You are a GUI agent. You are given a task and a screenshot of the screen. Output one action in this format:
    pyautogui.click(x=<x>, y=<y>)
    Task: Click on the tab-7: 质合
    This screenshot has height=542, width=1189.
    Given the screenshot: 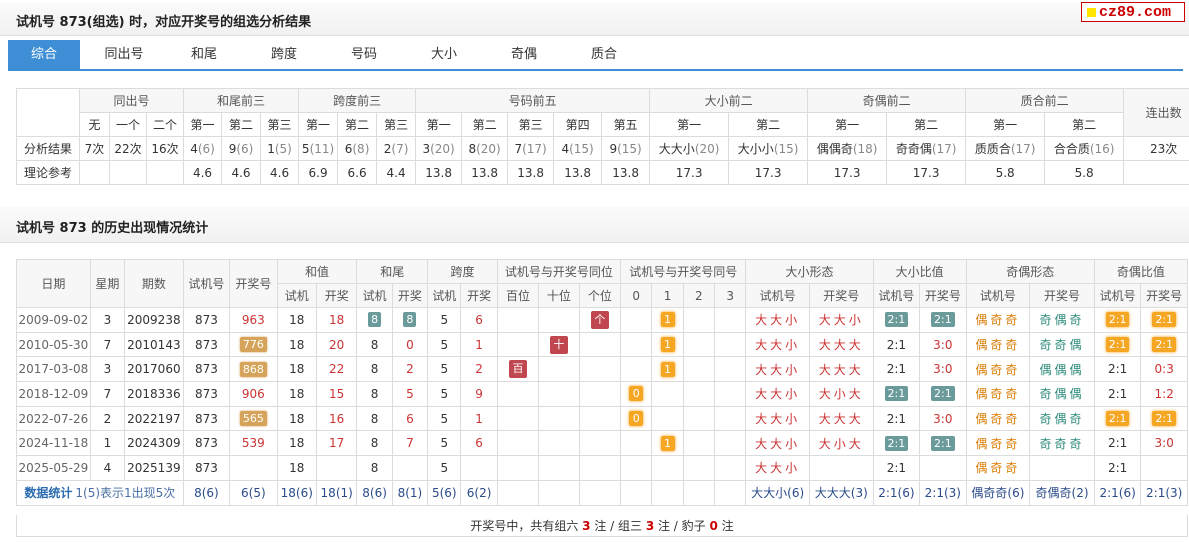 What is the action you would take?
    pyautogui.click(x=604, y=54)
    